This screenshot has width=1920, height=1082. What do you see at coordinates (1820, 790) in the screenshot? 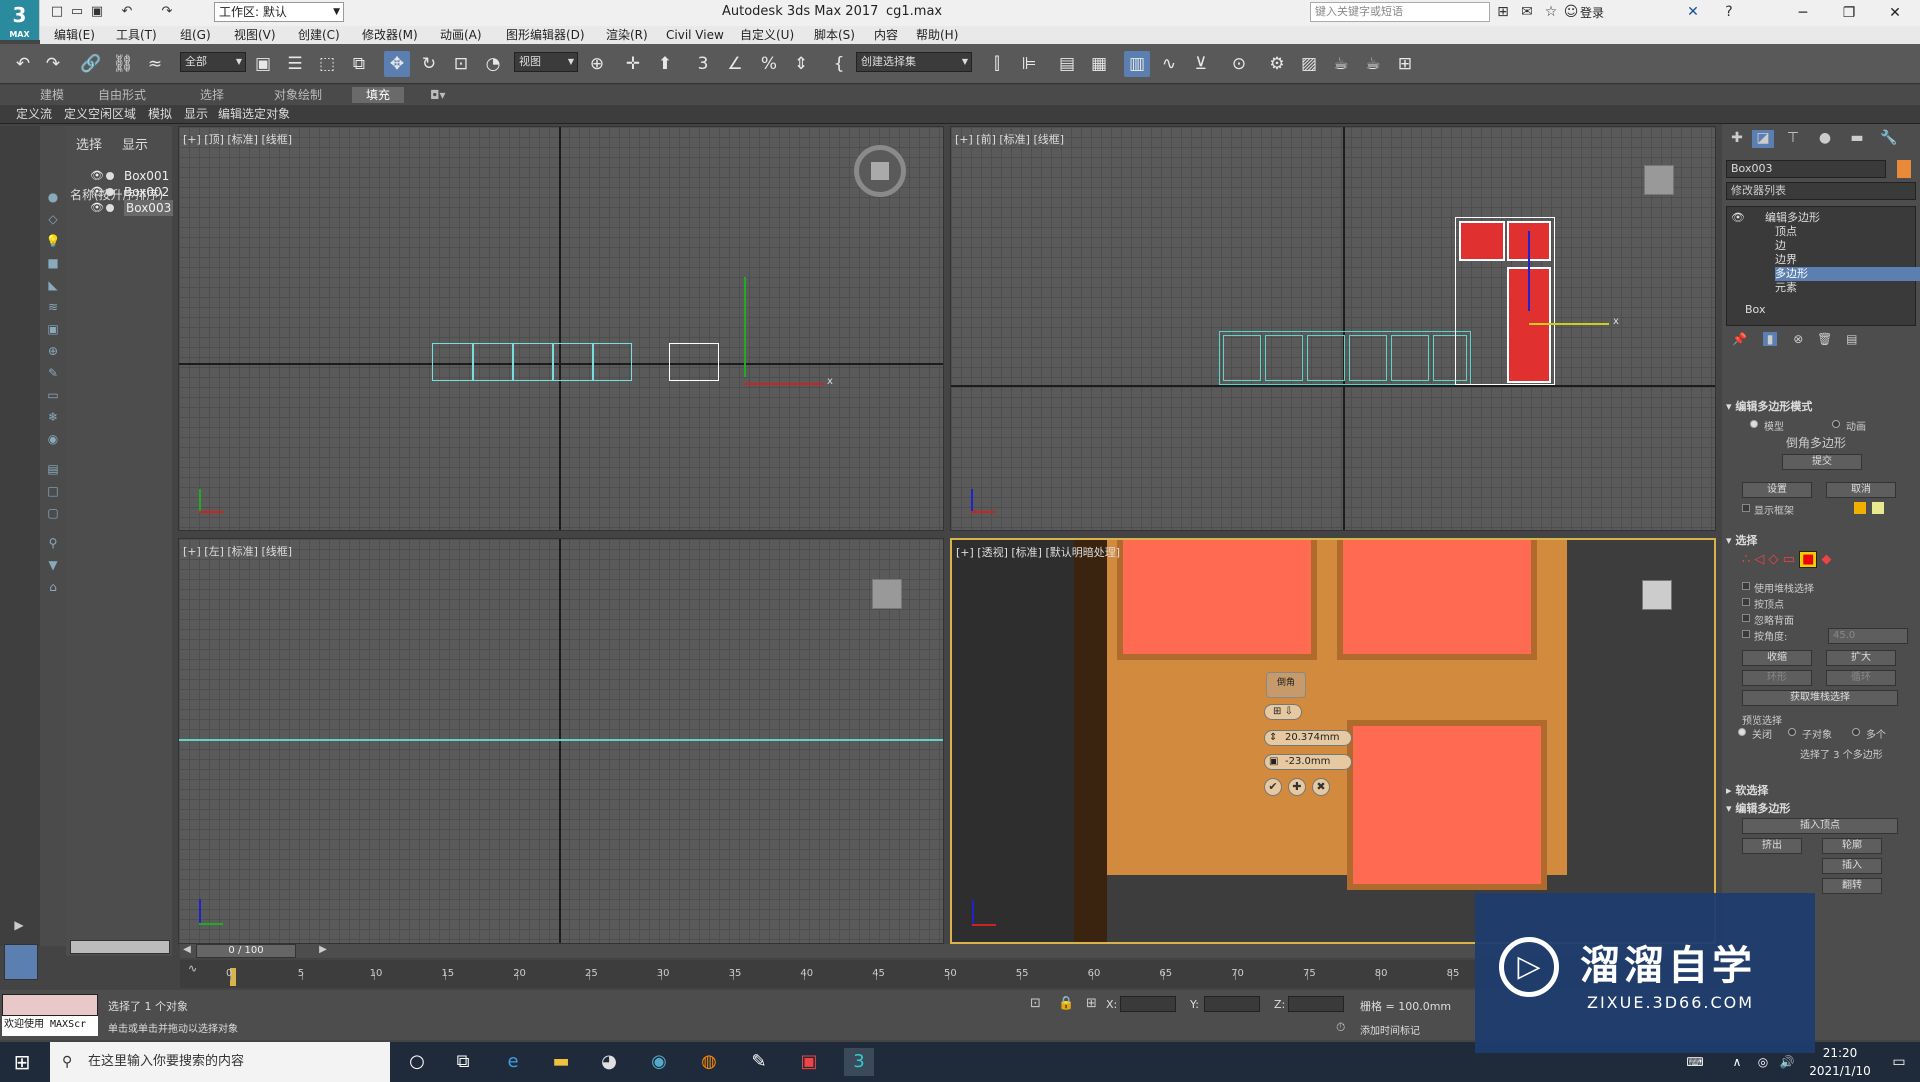
I see `rollout-soft-selection: ▸ 软选择` at bounding box center [1820, 790].